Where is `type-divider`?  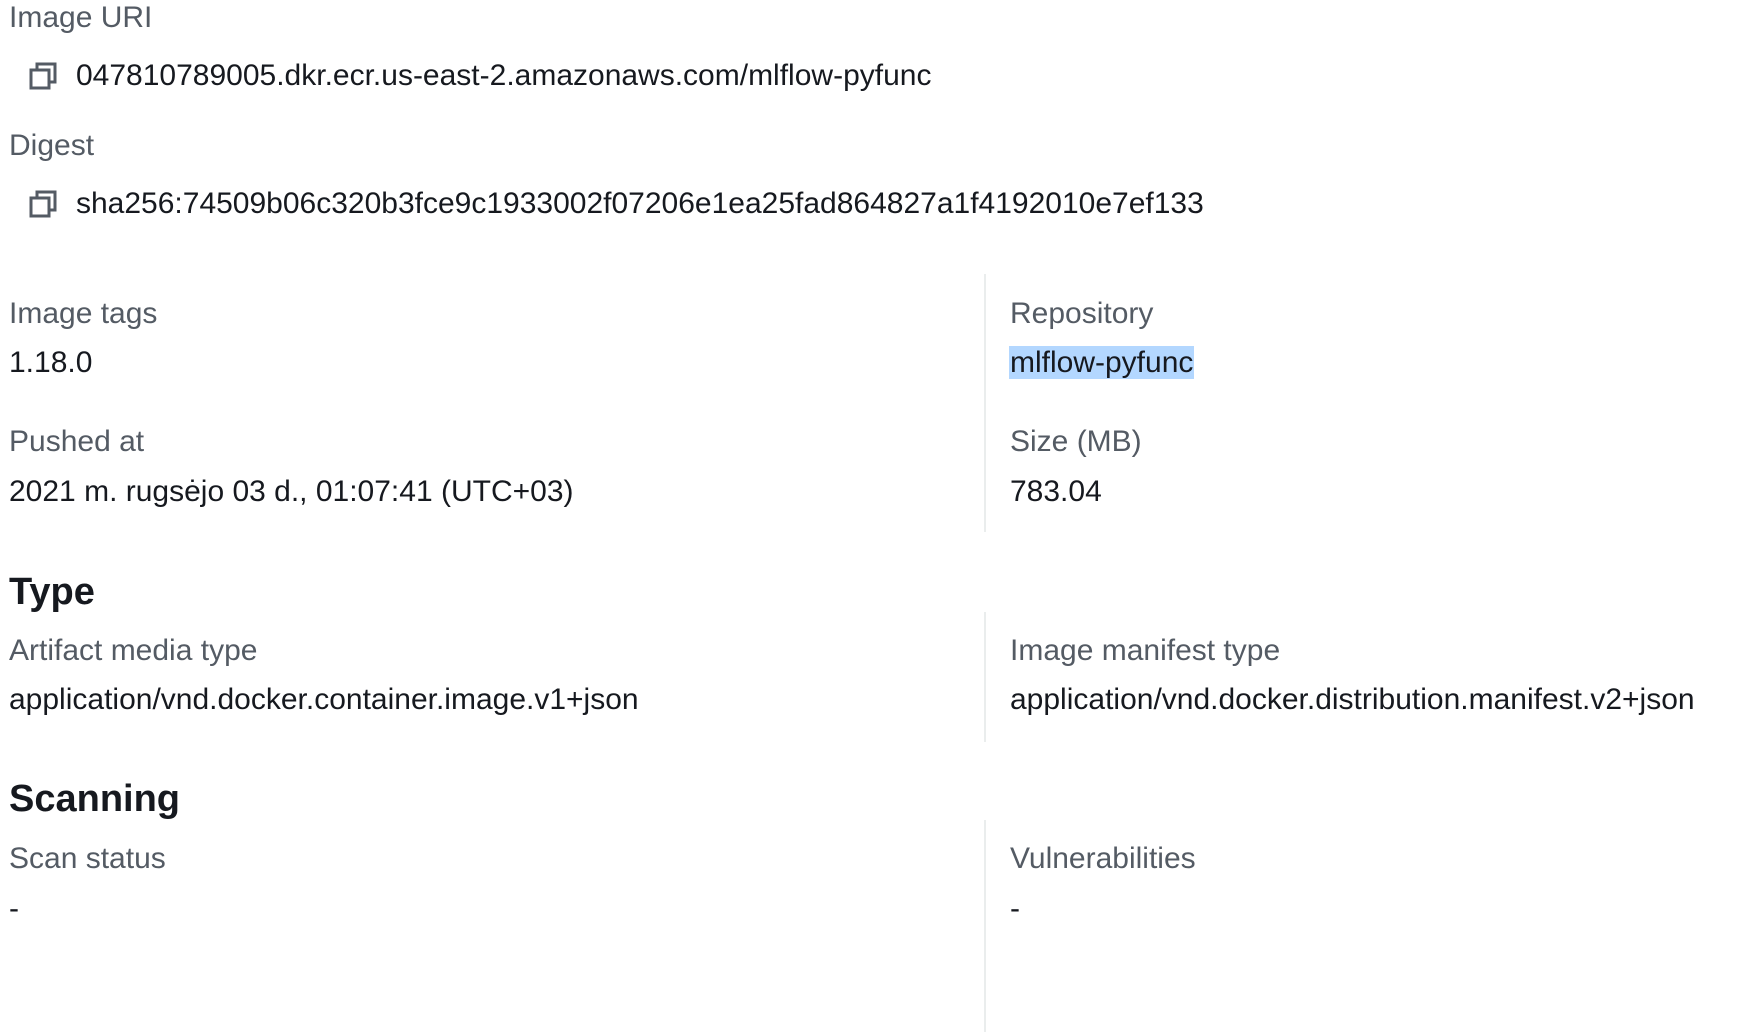
type-divider is located at coordinates (985, 677).